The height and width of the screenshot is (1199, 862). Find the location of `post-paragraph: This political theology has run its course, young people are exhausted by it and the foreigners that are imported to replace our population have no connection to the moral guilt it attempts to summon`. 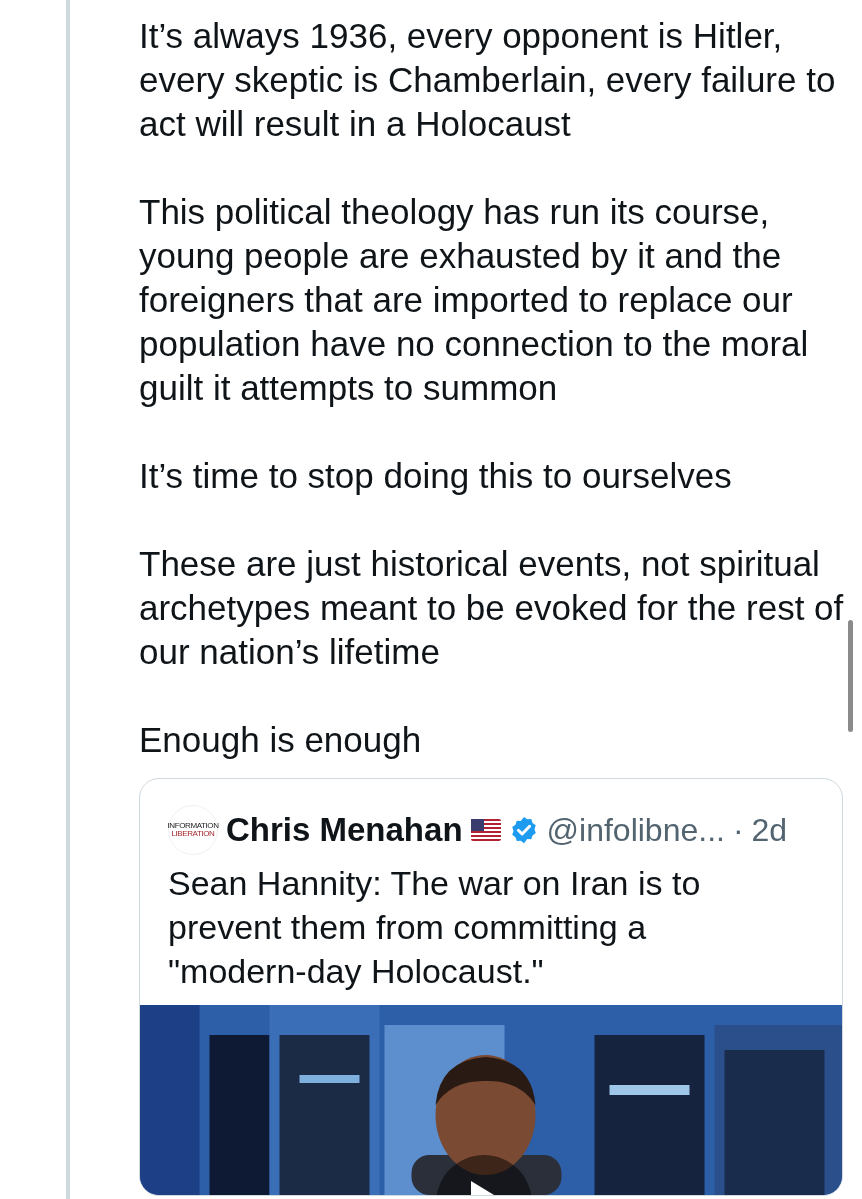

post-paragraph: This political theology has run its course, young people are exhausted by it and the foreigners that are imported to replace our population have no connection to the moral guilt it attempts to summon is located at coordinates (474, 300).